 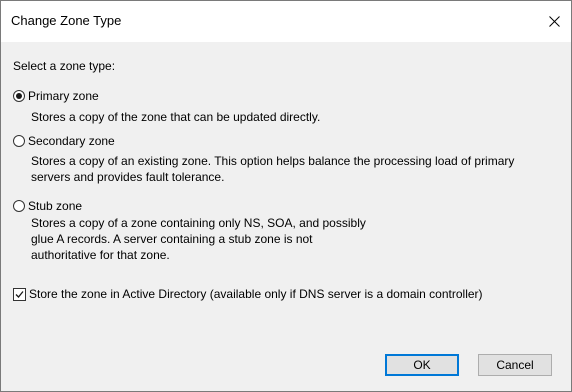 I want to click on title-bar: Change Zone Type, so click(x=286, y=21).